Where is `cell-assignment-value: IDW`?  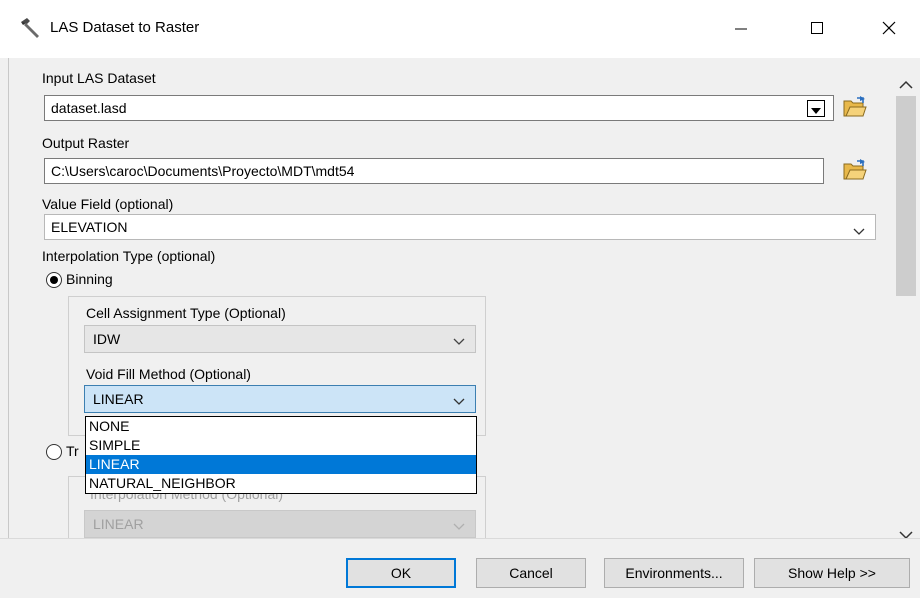 cell-assignment-value: IDW is located at coordinates (107, 339).